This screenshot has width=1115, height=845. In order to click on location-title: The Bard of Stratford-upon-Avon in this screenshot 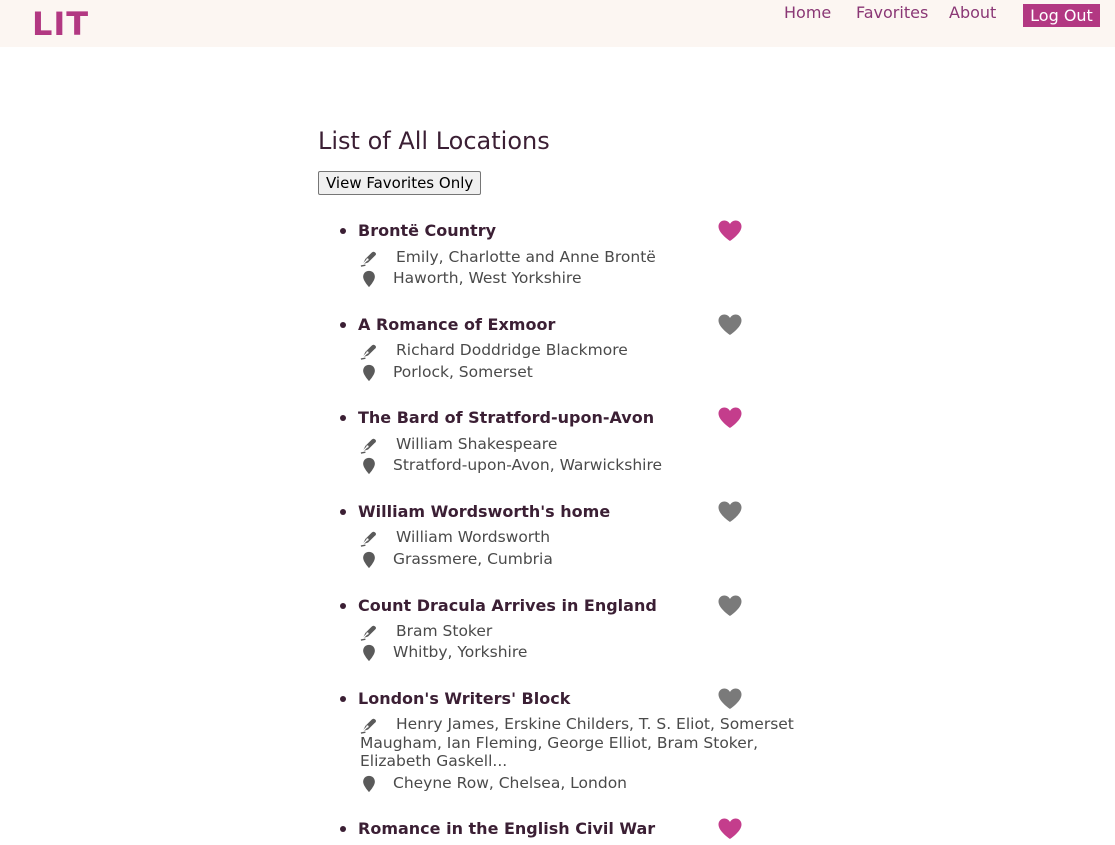, I will do `click(506, 418)`.